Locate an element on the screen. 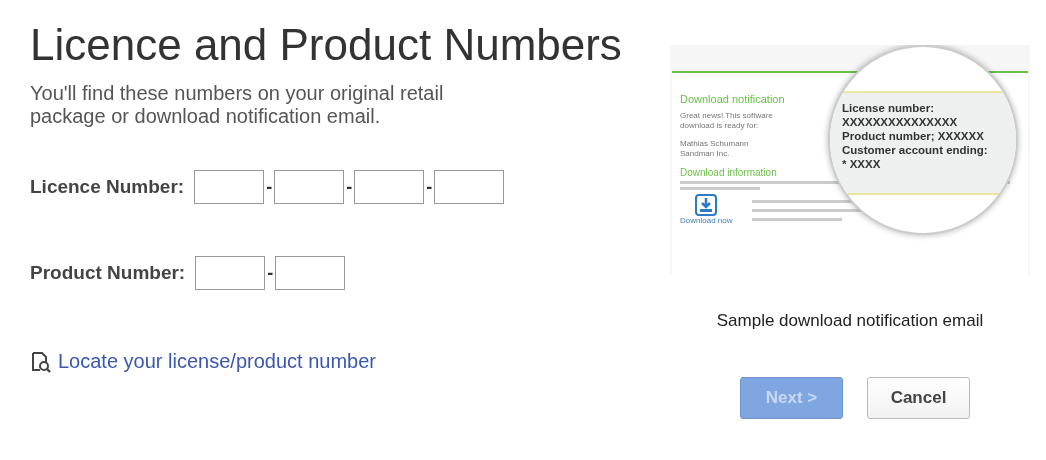 The height and width of the screenshot is (460, 1046). email-text: Mathias Schumann is located at coordinates (715, 144).